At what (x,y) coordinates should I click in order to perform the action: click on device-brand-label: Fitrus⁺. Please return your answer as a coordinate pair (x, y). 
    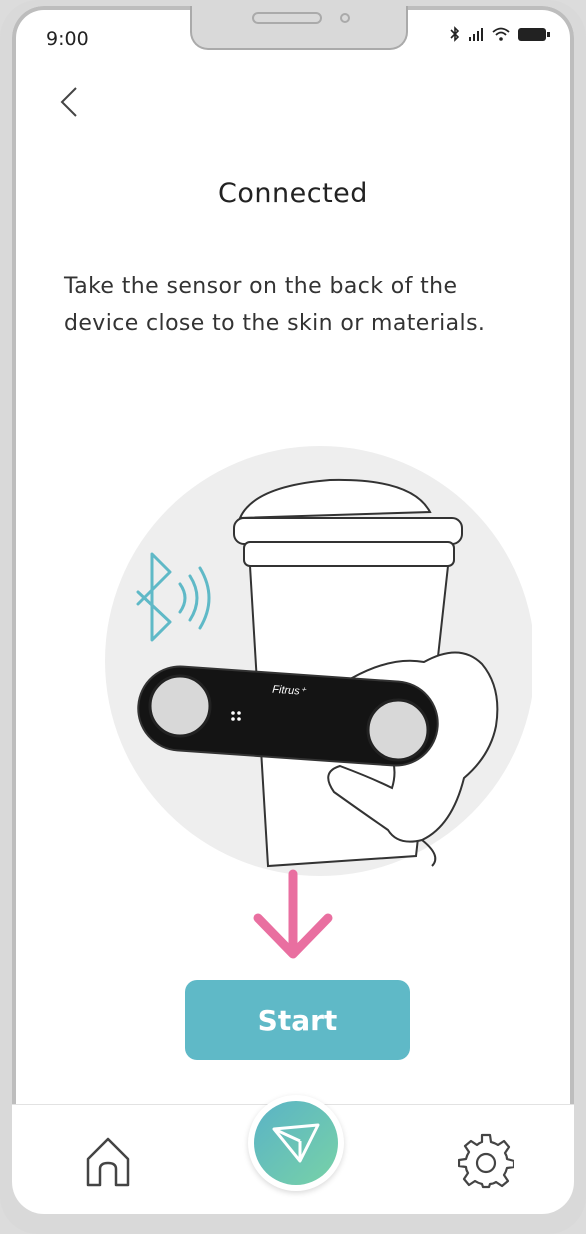
    Looking at the image, I should click on (289, 691).